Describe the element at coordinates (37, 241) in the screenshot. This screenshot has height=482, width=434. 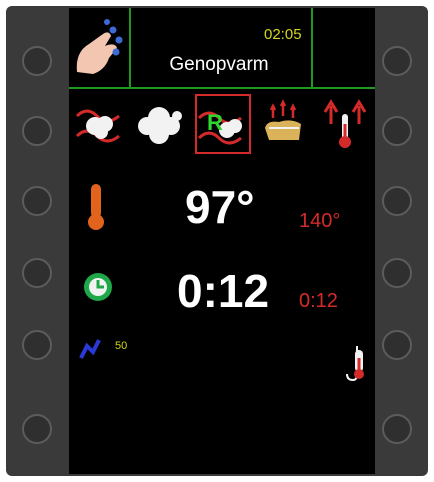
I see `left-button-column` at that location.